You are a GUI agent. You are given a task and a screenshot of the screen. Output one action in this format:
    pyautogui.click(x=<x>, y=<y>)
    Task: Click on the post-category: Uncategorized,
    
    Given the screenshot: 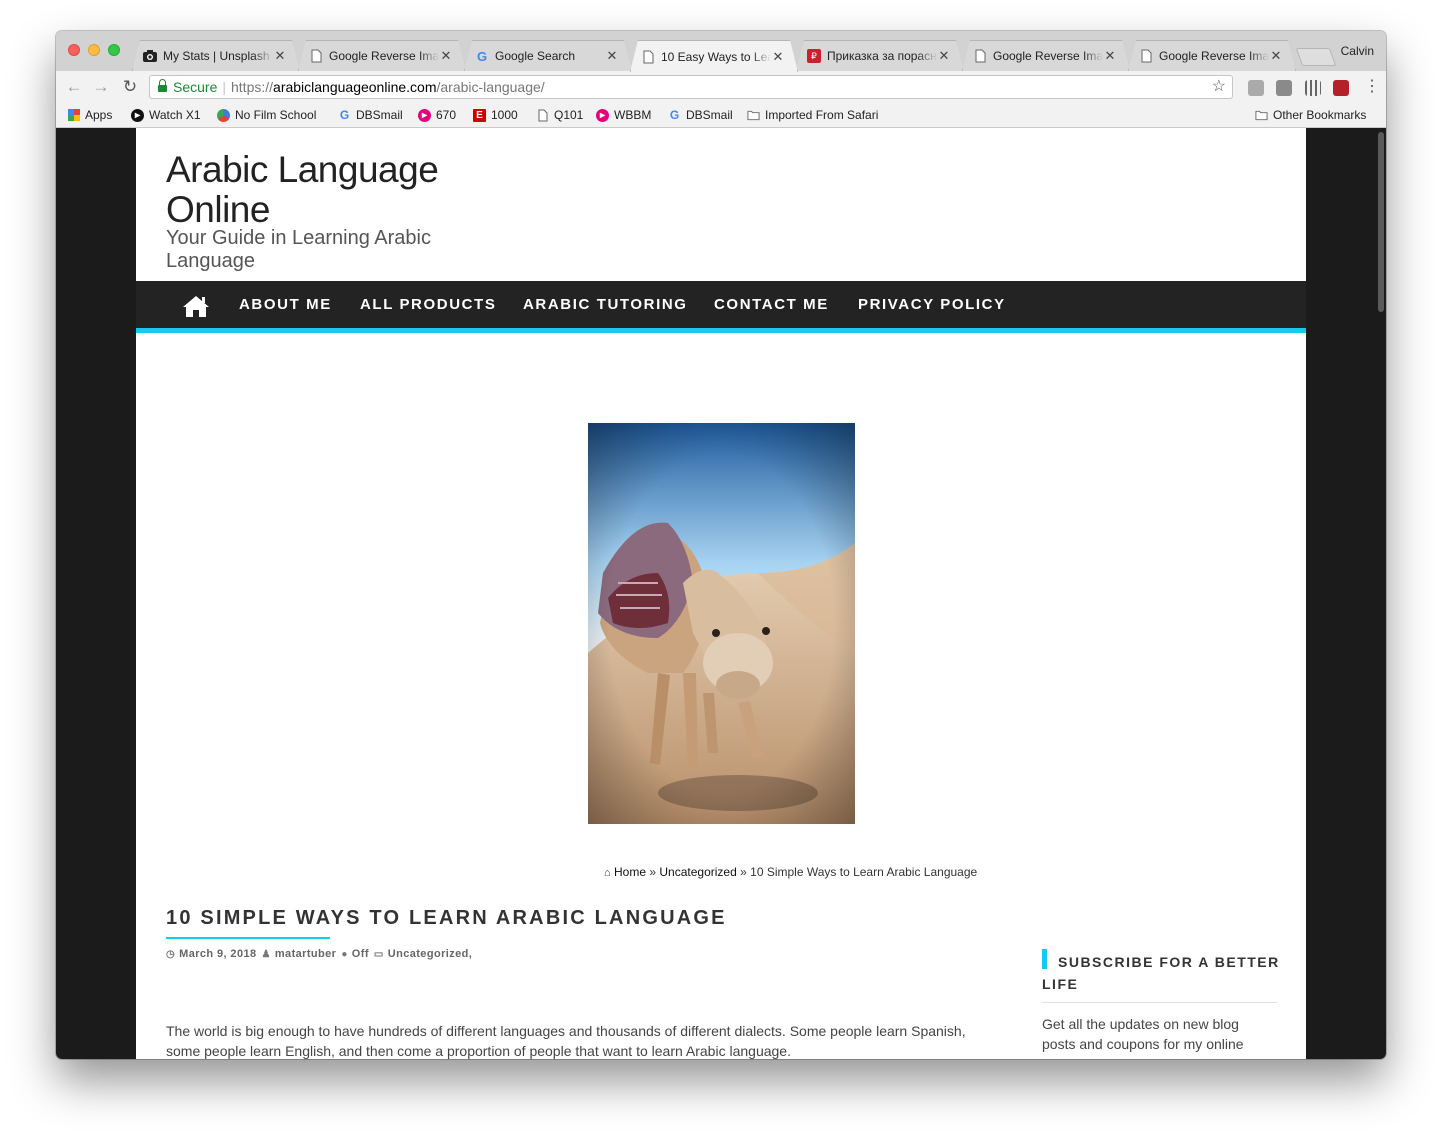 What is the action you would take?
    pyautogui.click(x=430, y=954)
    